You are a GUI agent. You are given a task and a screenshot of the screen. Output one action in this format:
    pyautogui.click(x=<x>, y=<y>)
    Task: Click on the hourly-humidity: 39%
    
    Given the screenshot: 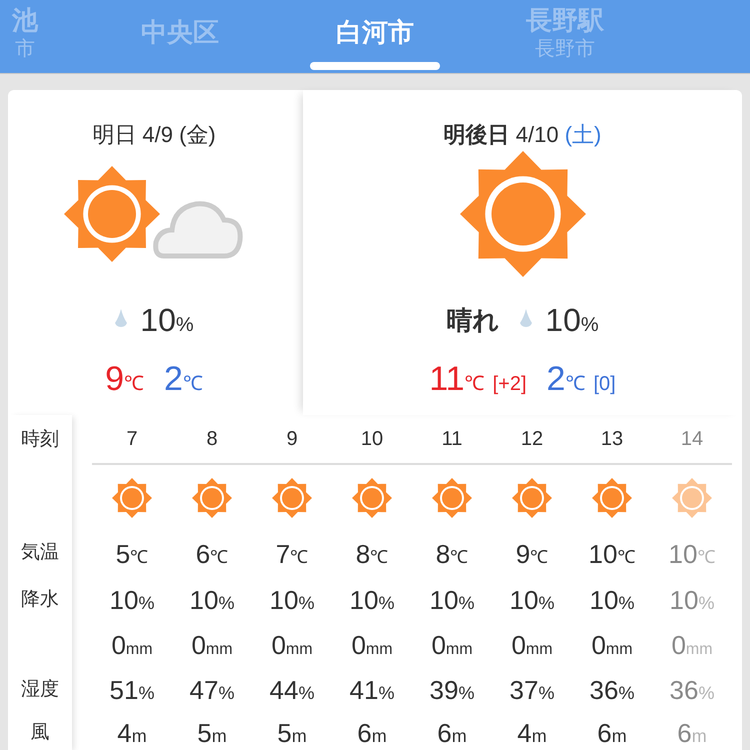 What is the action you would take?
    pyautogui.click(x=452, y=690)
    